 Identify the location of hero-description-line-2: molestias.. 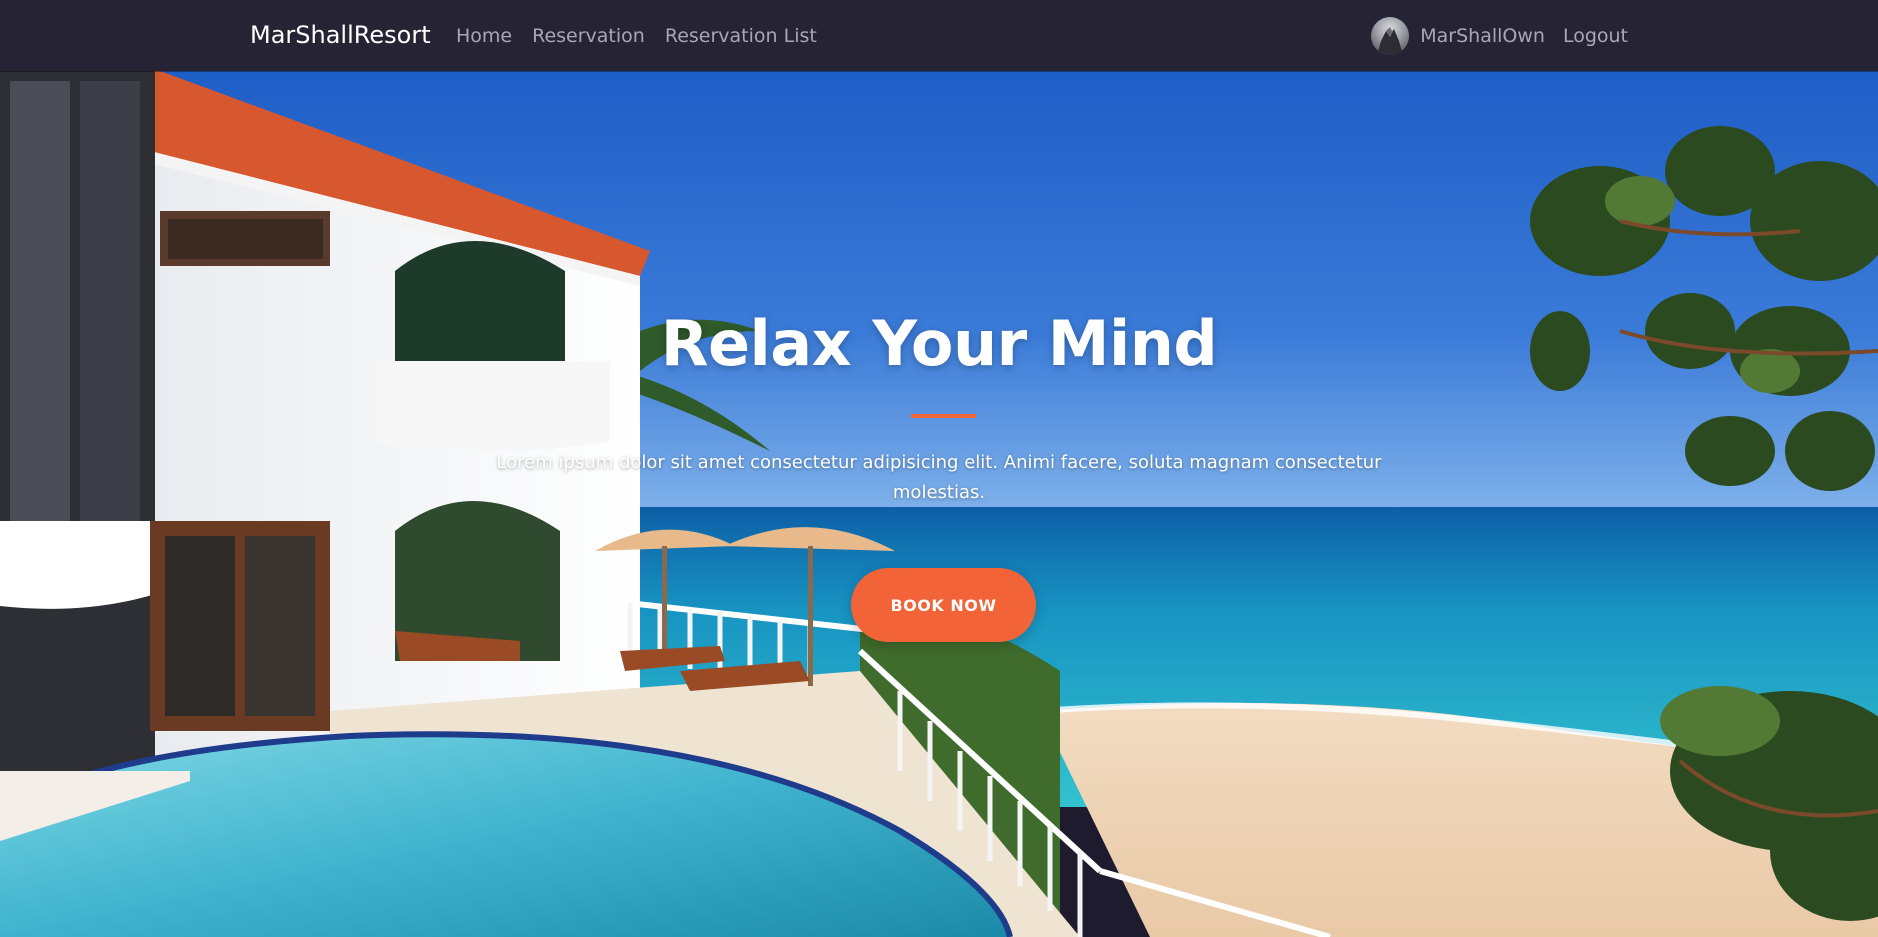
(939, 492).